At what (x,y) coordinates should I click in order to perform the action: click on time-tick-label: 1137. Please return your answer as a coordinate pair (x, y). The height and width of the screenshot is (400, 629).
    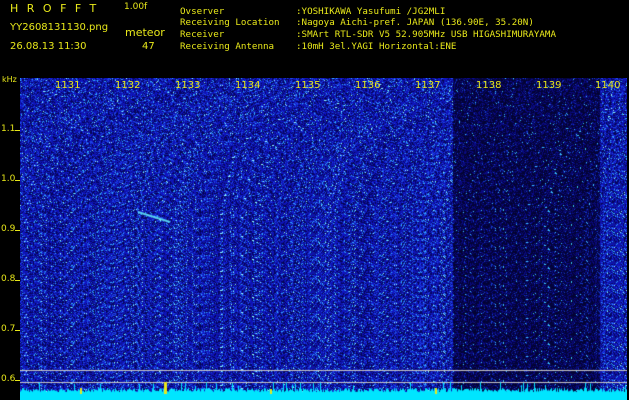
    Looking at the image, I should click on (428, 85).